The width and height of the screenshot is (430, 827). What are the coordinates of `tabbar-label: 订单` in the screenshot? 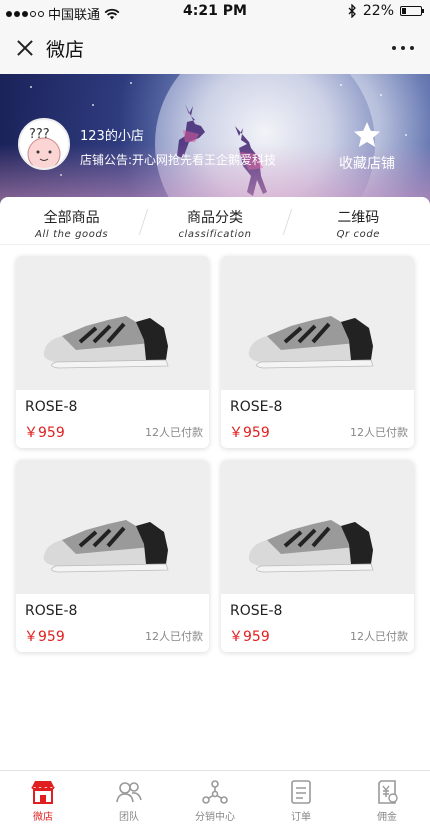 It's located at (301, 817).